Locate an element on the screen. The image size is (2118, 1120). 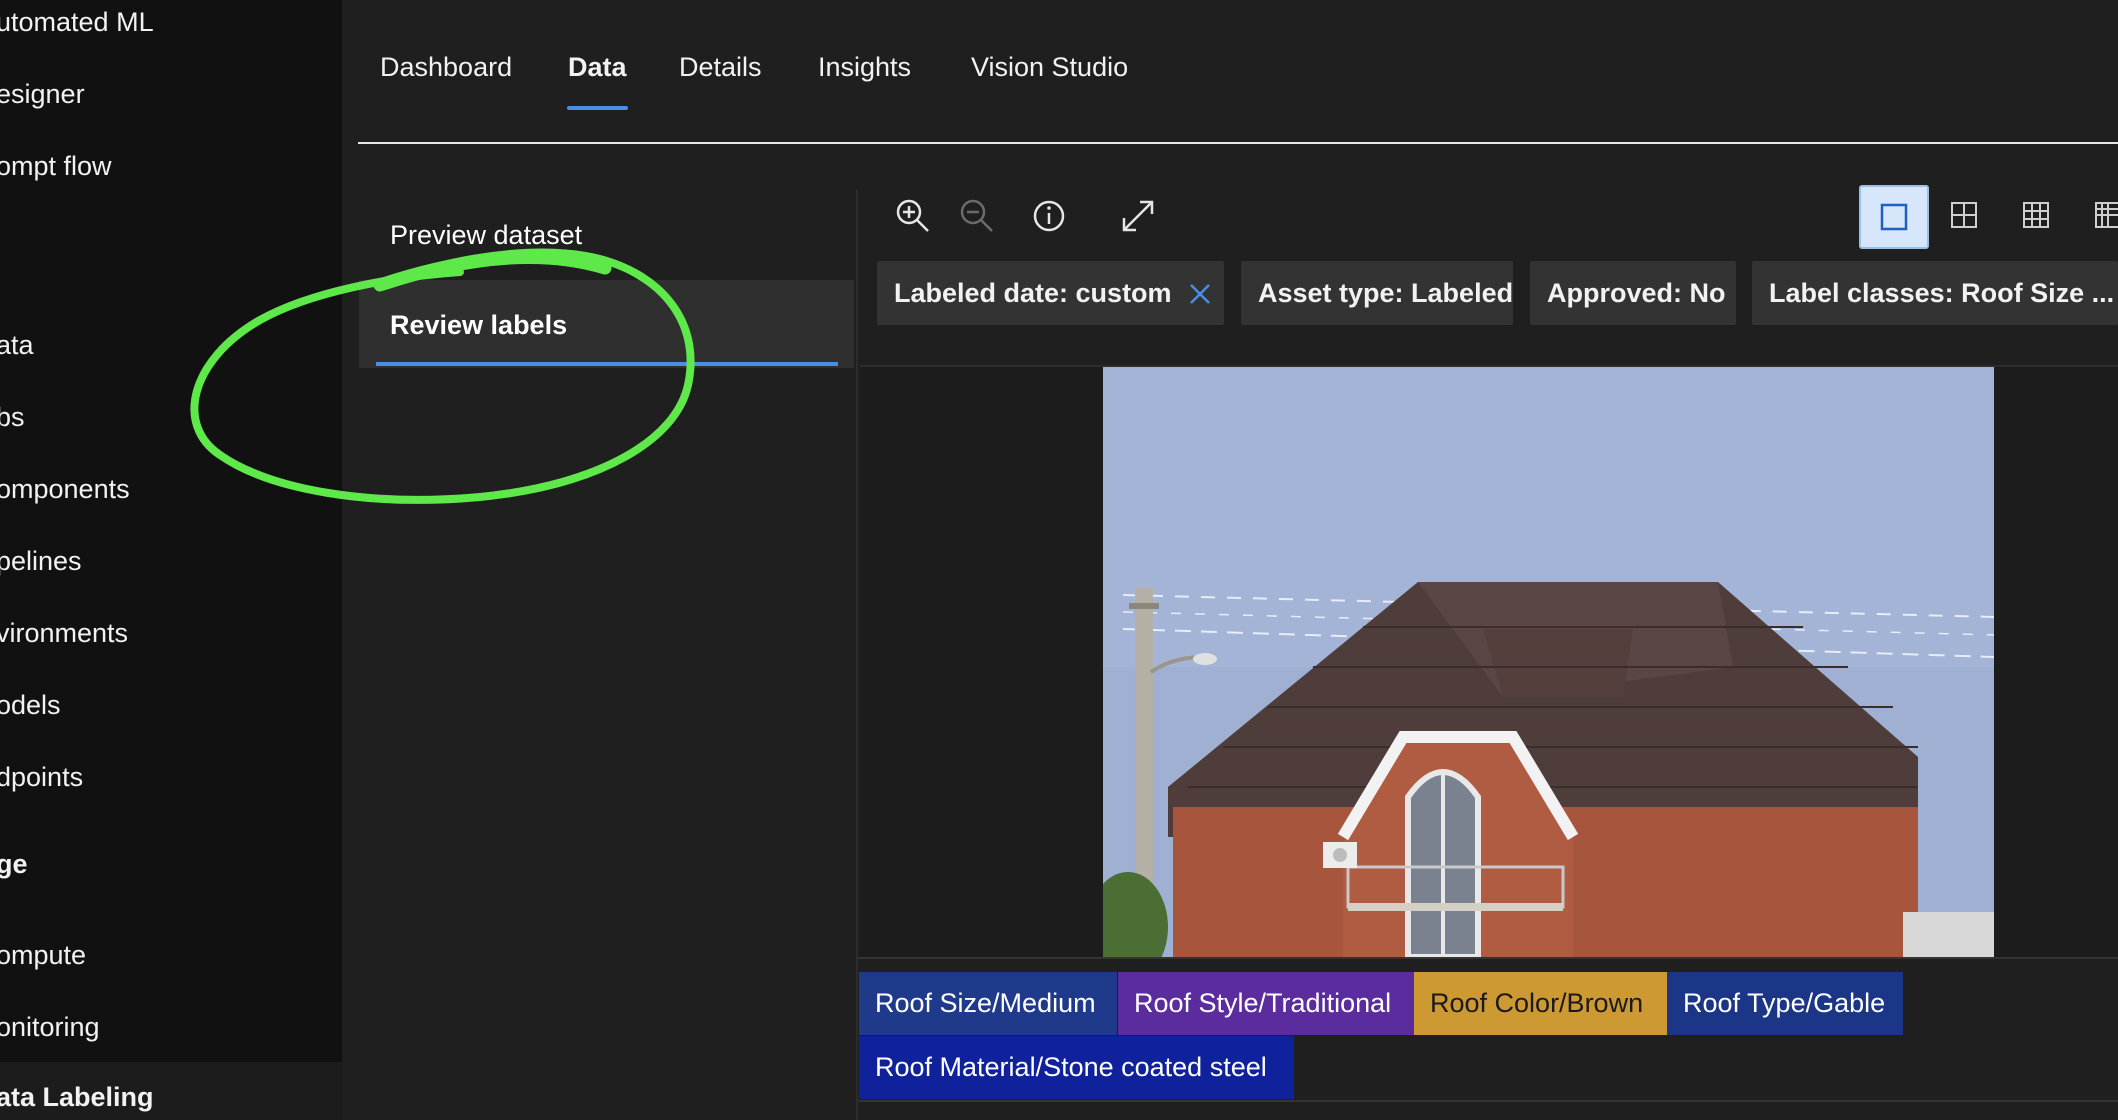
grid-4x4-icon is located at coordinates (2106, 215).